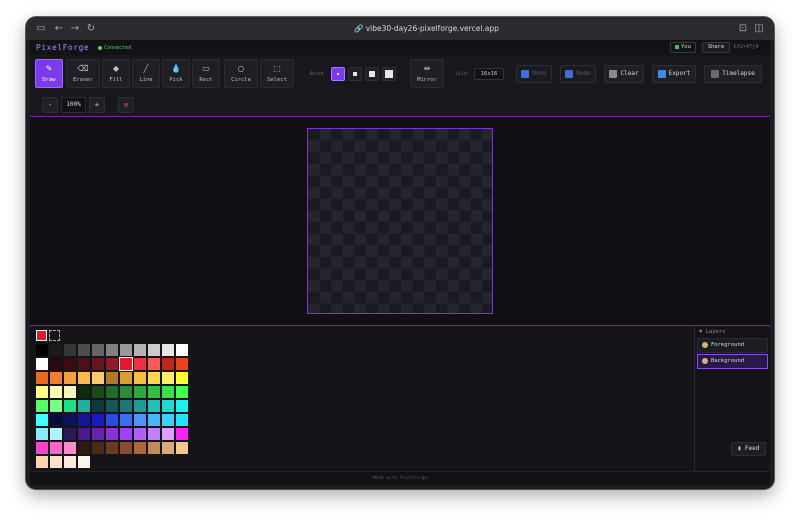 This screenshot has width=800, height=524. Describe the element at coordinates (116, 73) in the screenshot. I see `tool-fill-button: ◆ Fill` at that location.